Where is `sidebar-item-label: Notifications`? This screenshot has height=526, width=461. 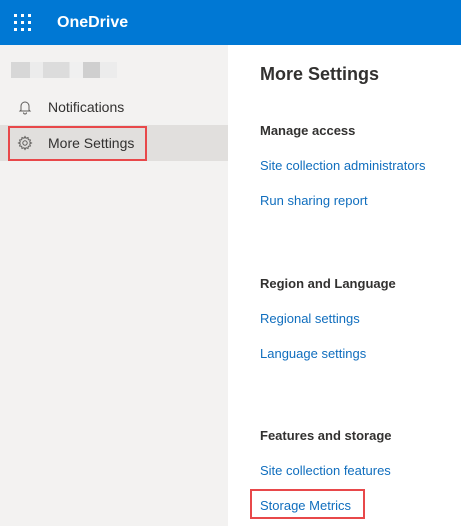 sidebar-item-label: Notifications is located at coordinates (86, 107).